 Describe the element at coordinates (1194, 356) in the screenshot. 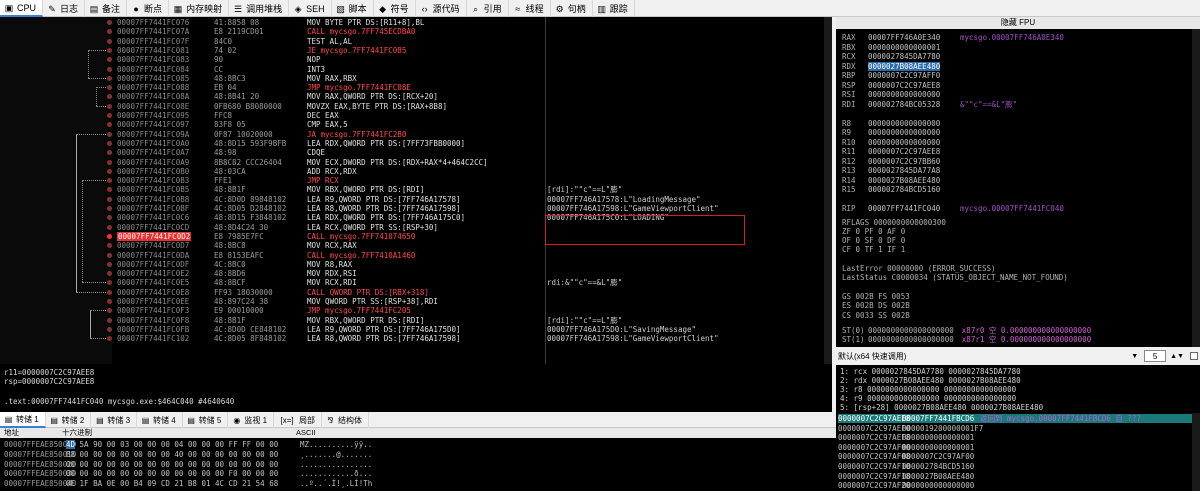

I see `lock-checkbox` at that location.